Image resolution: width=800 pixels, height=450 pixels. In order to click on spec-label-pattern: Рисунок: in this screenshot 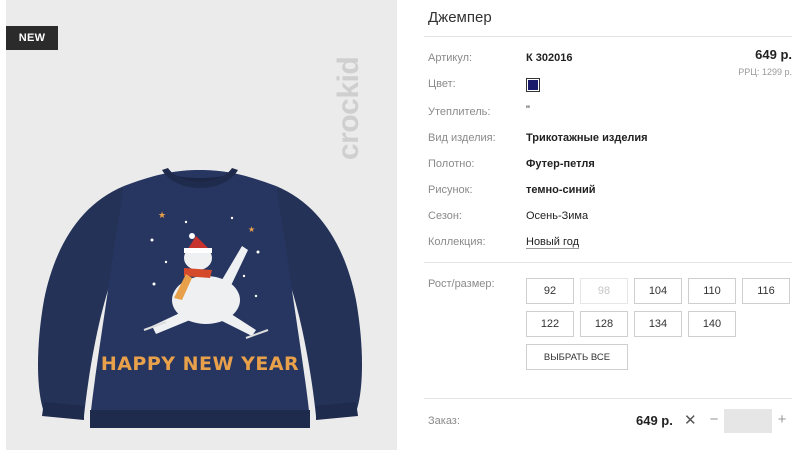, I will do `click(450, 190)`.